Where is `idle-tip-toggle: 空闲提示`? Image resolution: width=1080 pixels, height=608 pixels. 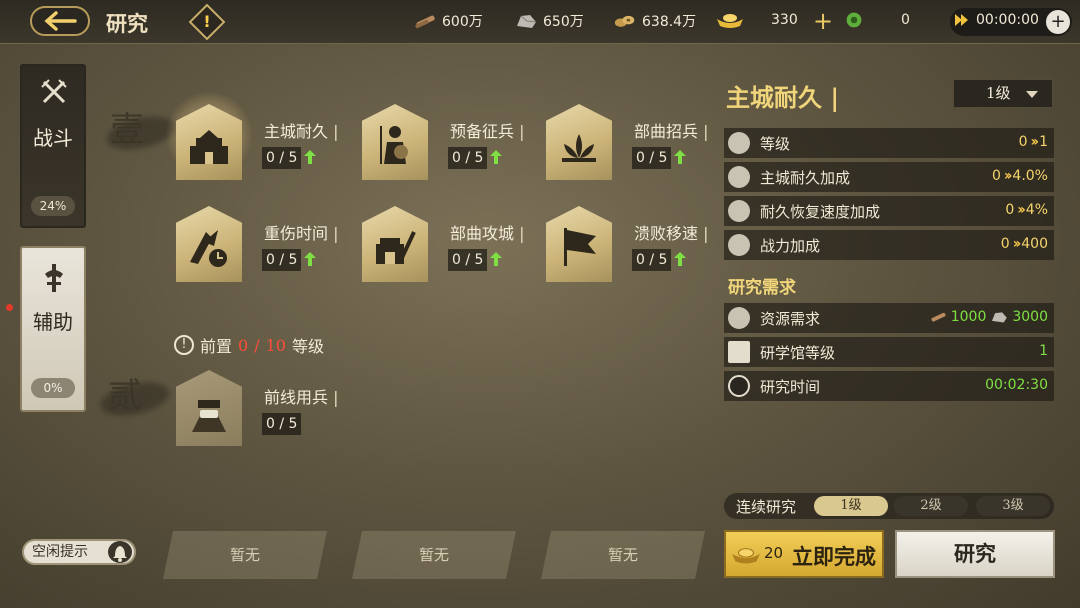
idle-tip-toggle: 空闲提示 is located at coordinates (79, 552).